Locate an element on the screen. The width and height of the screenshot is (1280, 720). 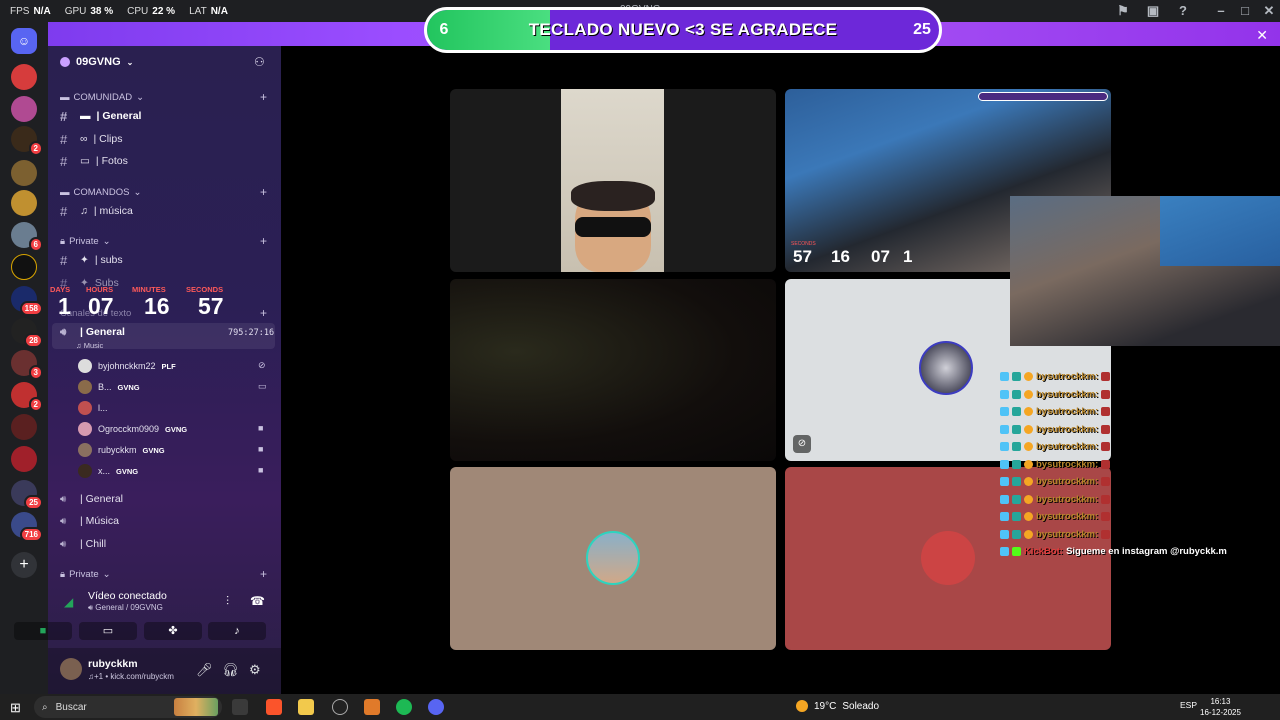
minimize-button: – is located at coordinates (1221, 11).